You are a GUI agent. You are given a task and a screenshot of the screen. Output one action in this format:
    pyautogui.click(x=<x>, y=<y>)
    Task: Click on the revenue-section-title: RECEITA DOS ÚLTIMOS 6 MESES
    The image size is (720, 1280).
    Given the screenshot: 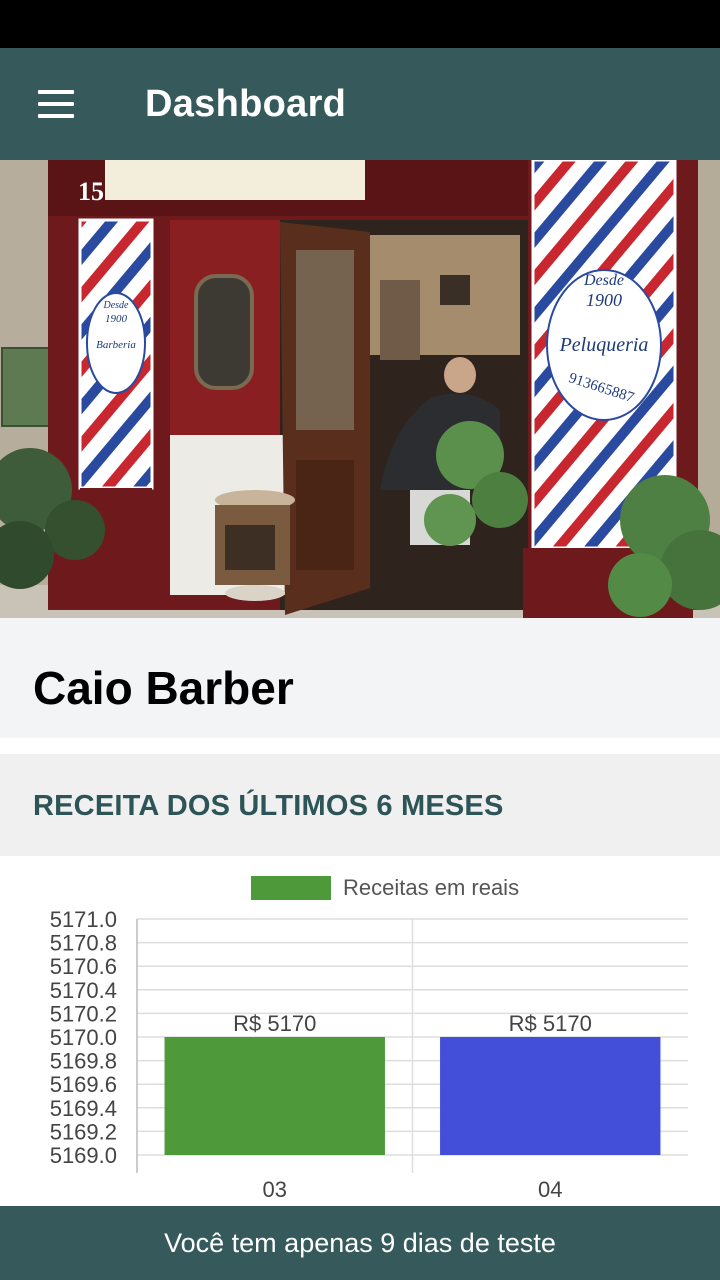 What is the action you would take?
    pyautogui.click(x=268, y=806)
    